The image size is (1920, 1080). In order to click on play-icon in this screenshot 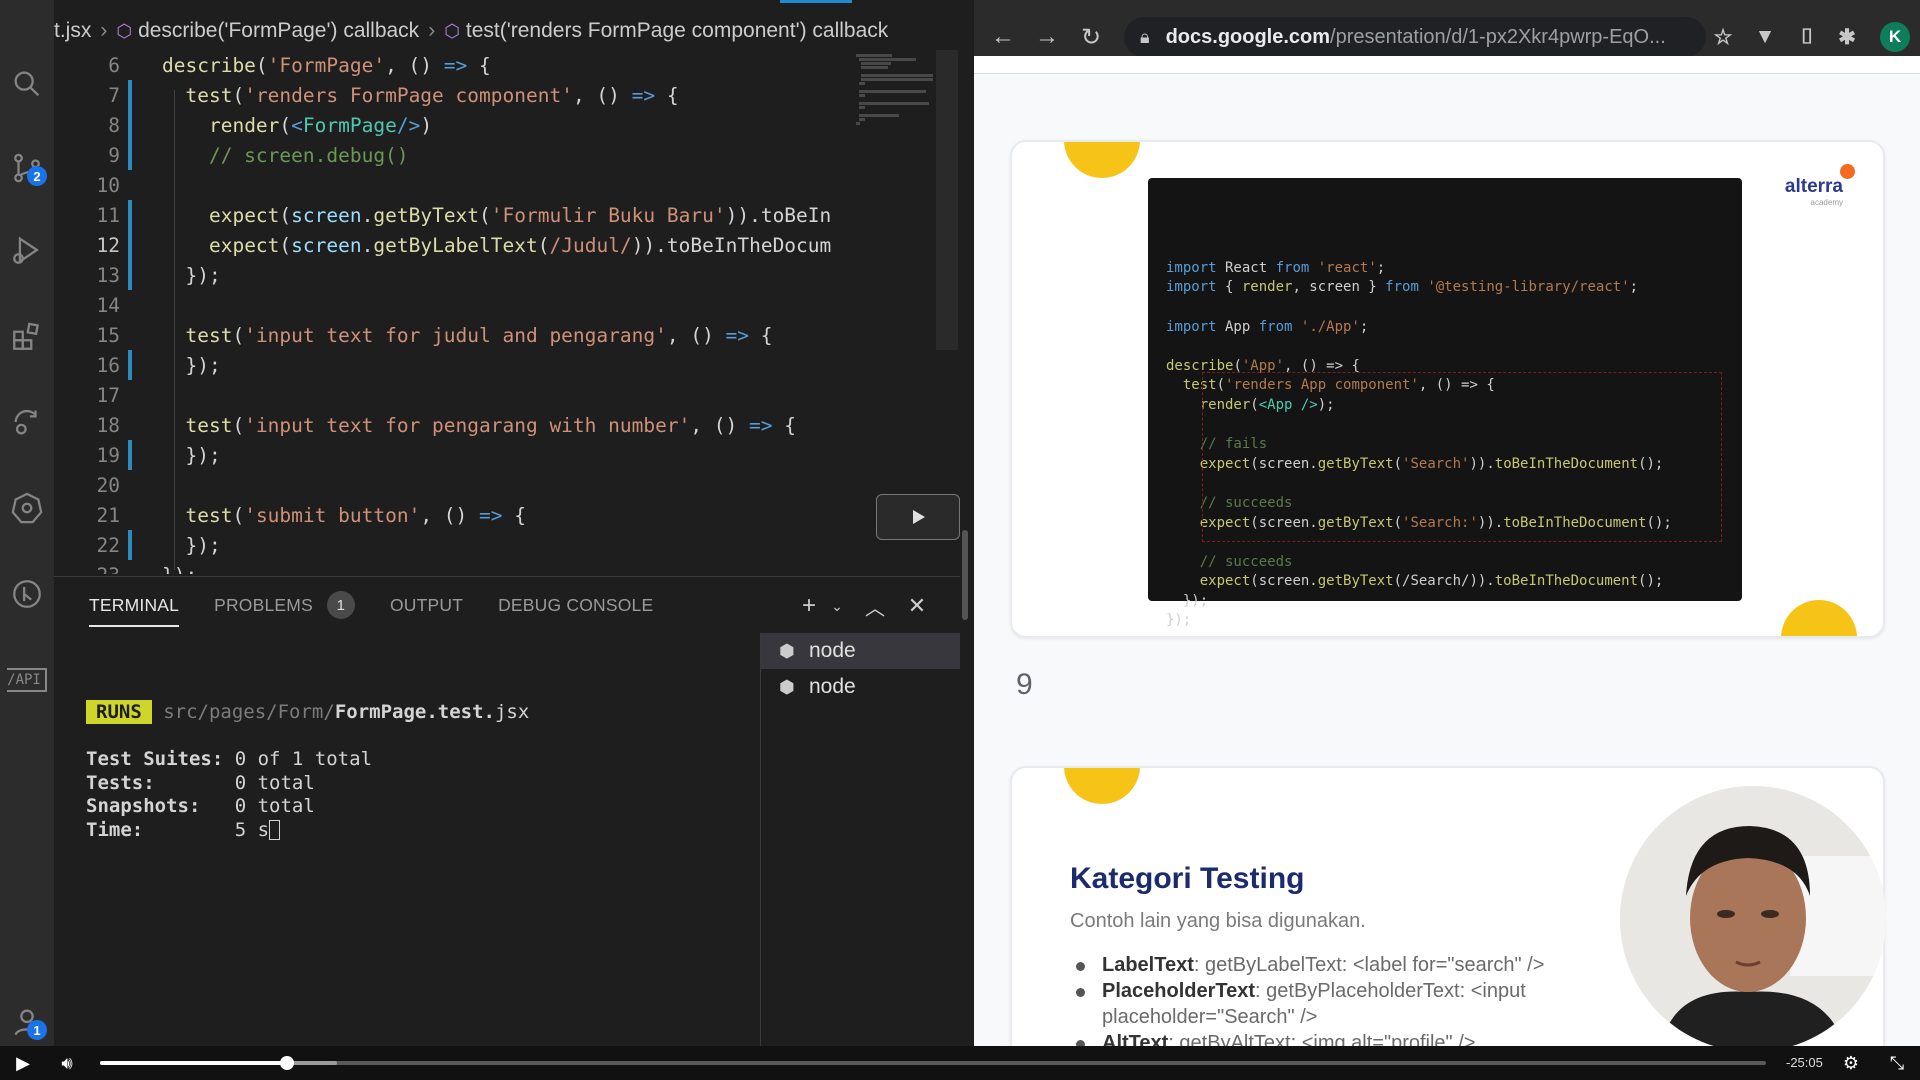, I will do `click(919, 517)`.